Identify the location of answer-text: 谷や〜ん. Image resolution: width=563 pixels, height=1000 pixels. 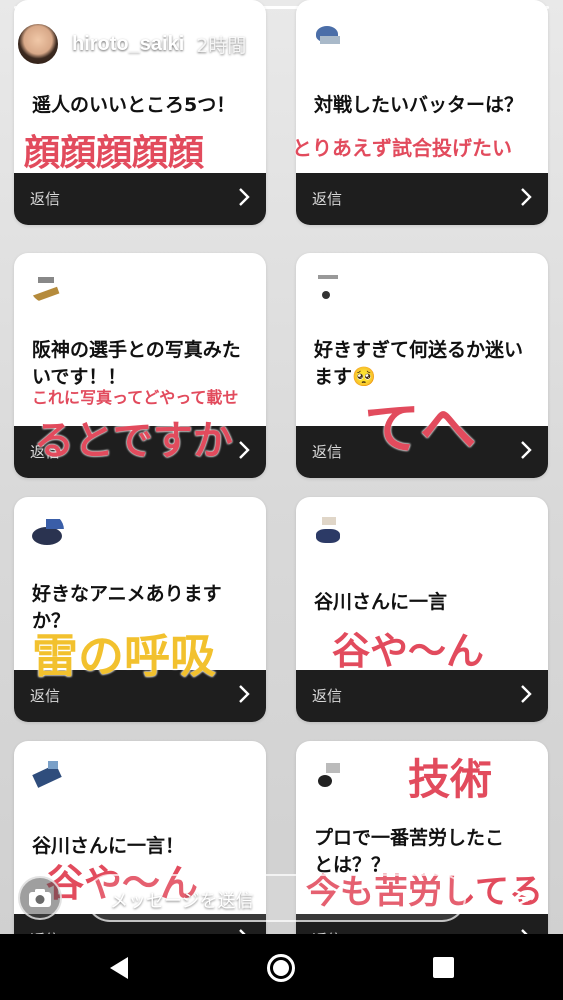
(408, 651).